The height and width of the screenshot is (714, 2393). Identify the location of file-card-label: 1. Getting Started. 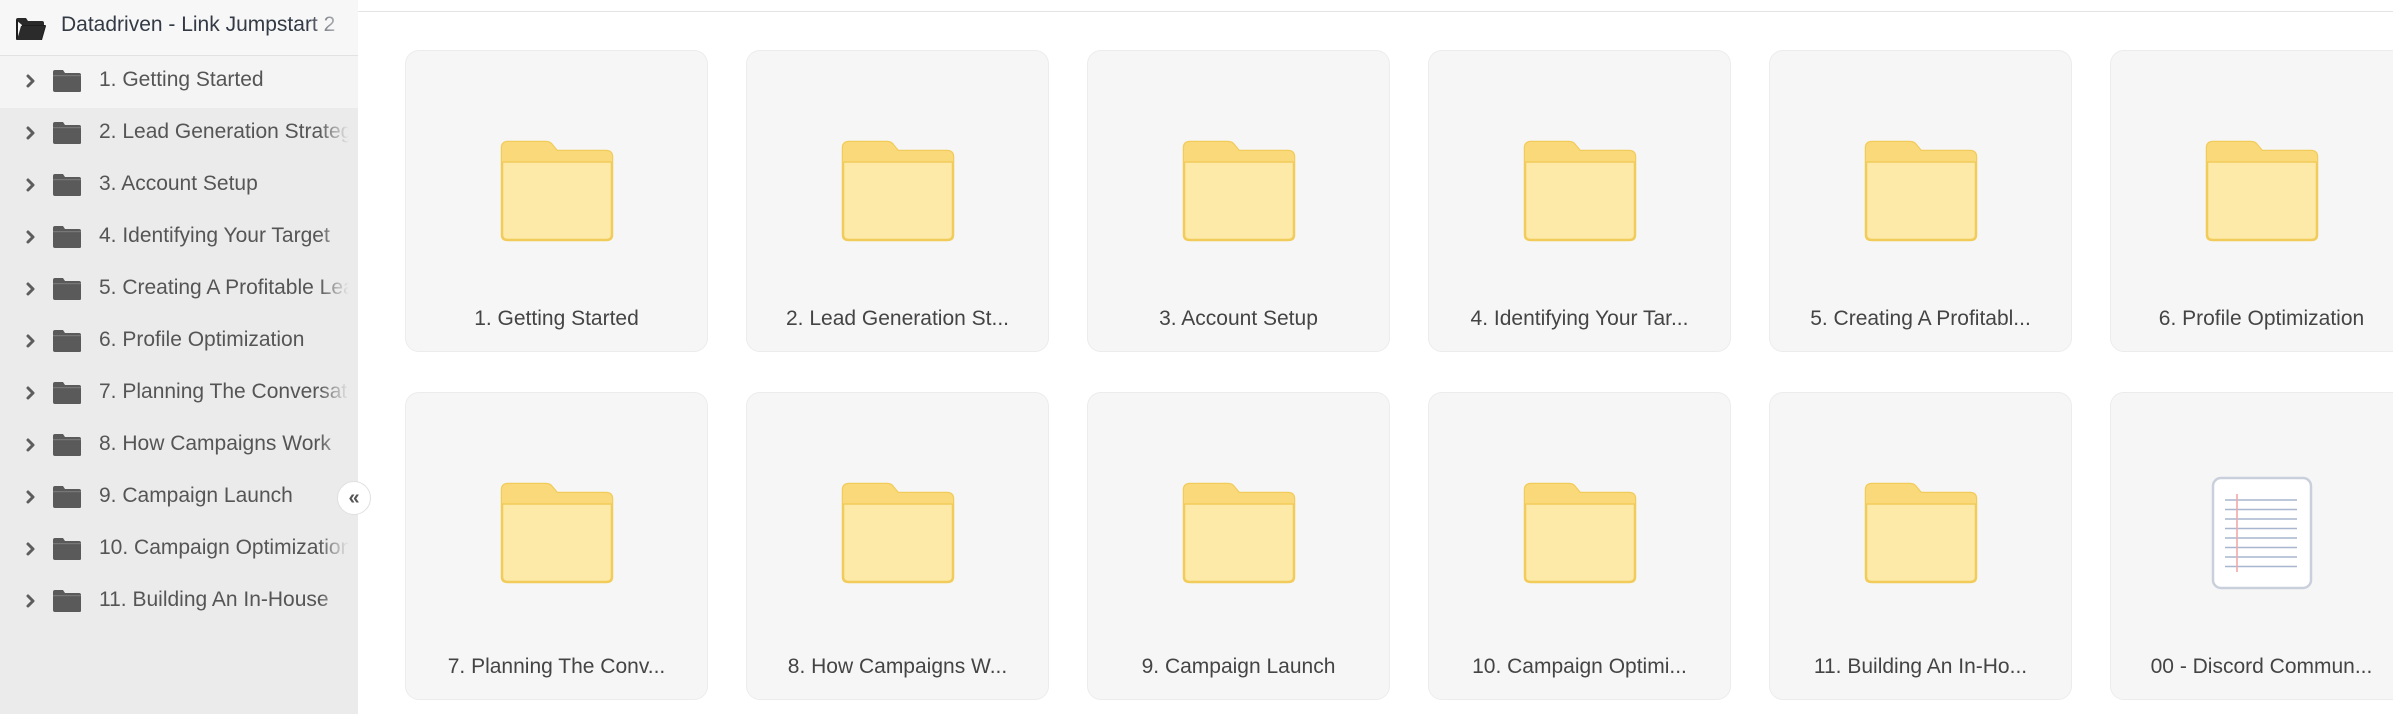
(556, 318).